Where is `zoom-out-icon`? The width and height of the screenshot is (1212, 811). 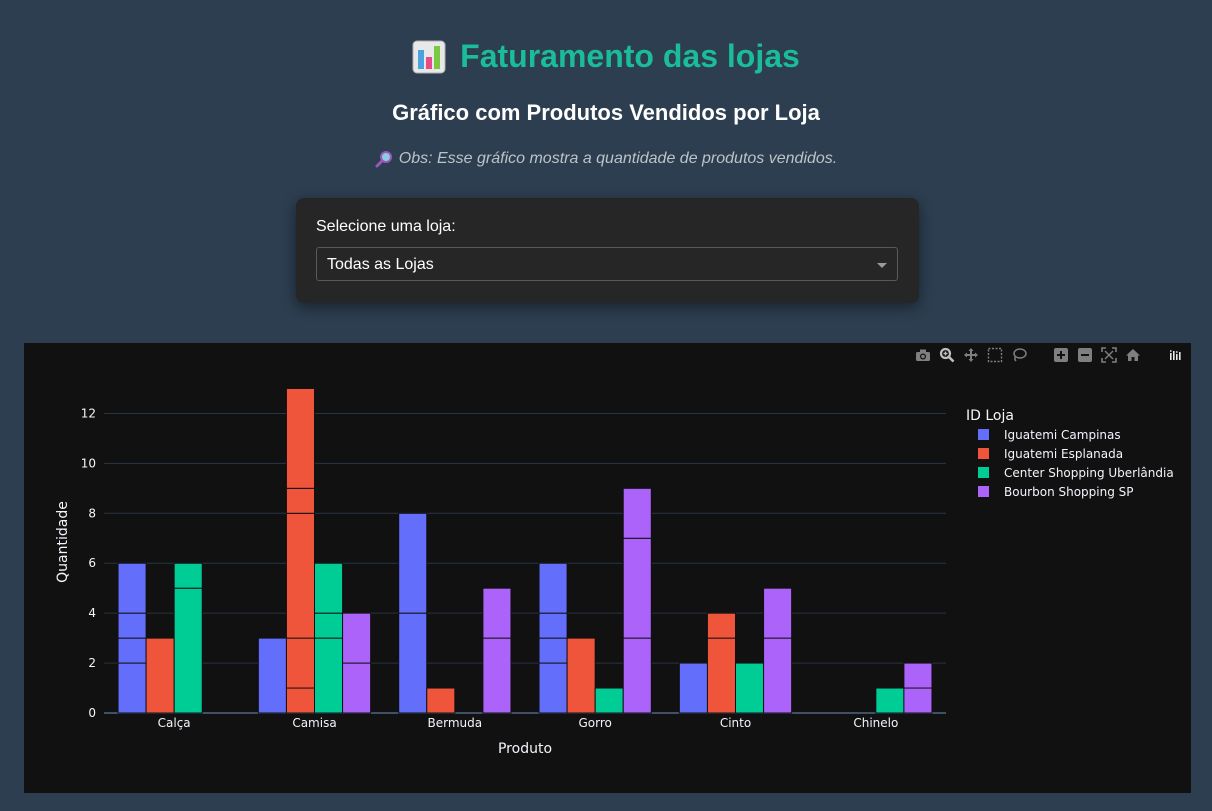
zoom-out-icon is located at coordinates (1085, 355).